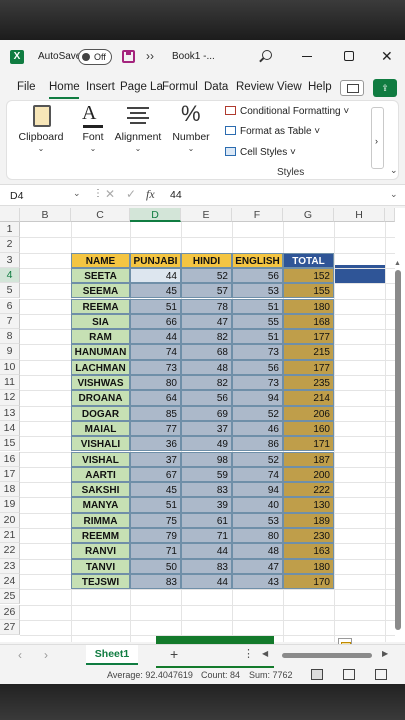 The image size is (405, 720). I want to click on english-cell: 74, so click(257, 474).